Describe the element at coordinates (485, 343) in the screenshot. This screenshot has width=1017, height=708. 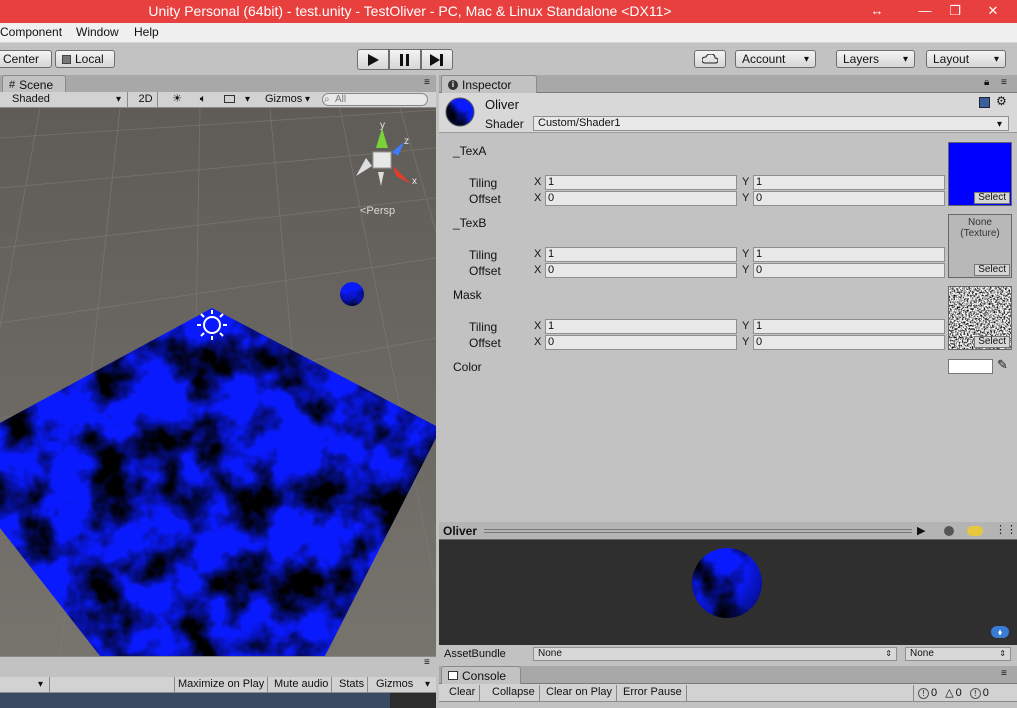
I see `offset-label: Offset` at that location.